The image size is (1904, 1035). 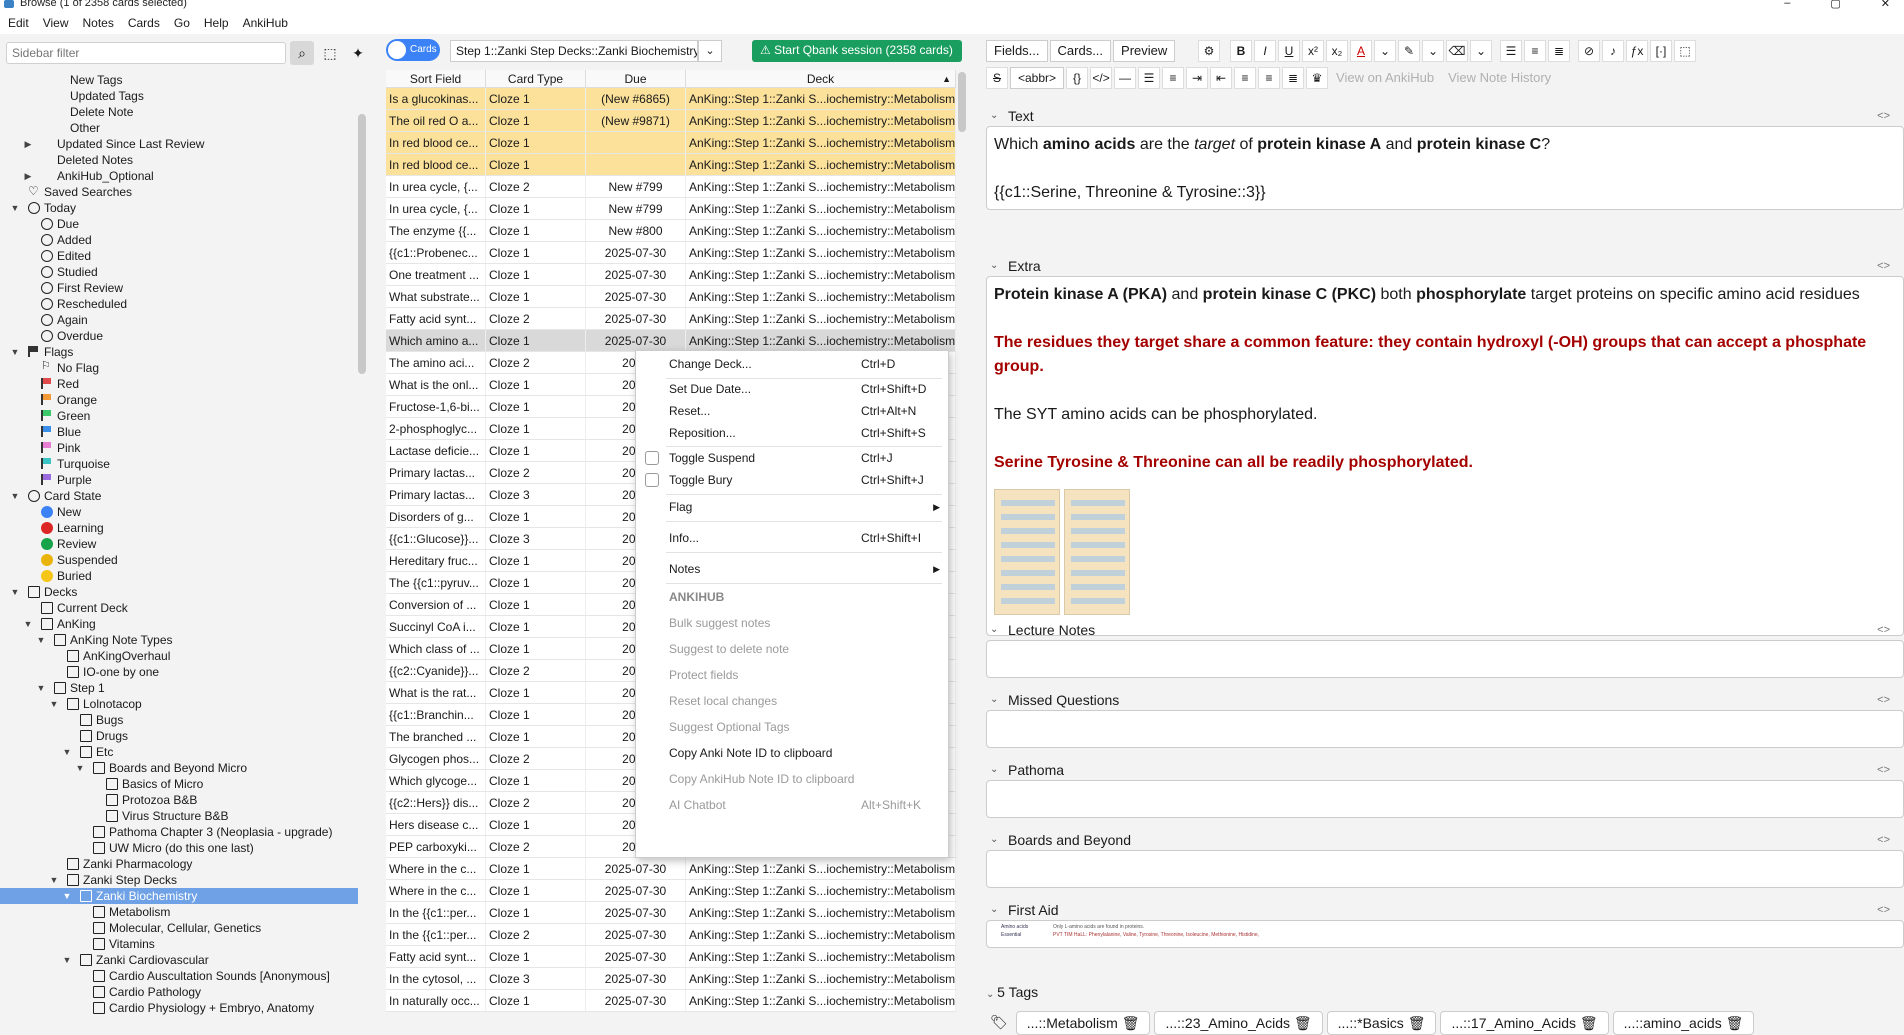 I want to click on select-mode-icon: ⬚, so click(x=330, y=53).